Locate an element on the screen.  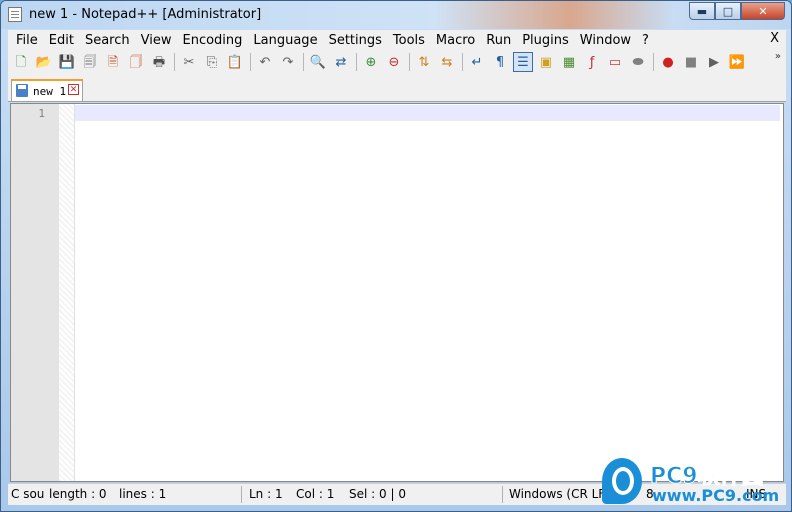
tab-new-1: new 1 ✕ is located at coordinates (47, 90).